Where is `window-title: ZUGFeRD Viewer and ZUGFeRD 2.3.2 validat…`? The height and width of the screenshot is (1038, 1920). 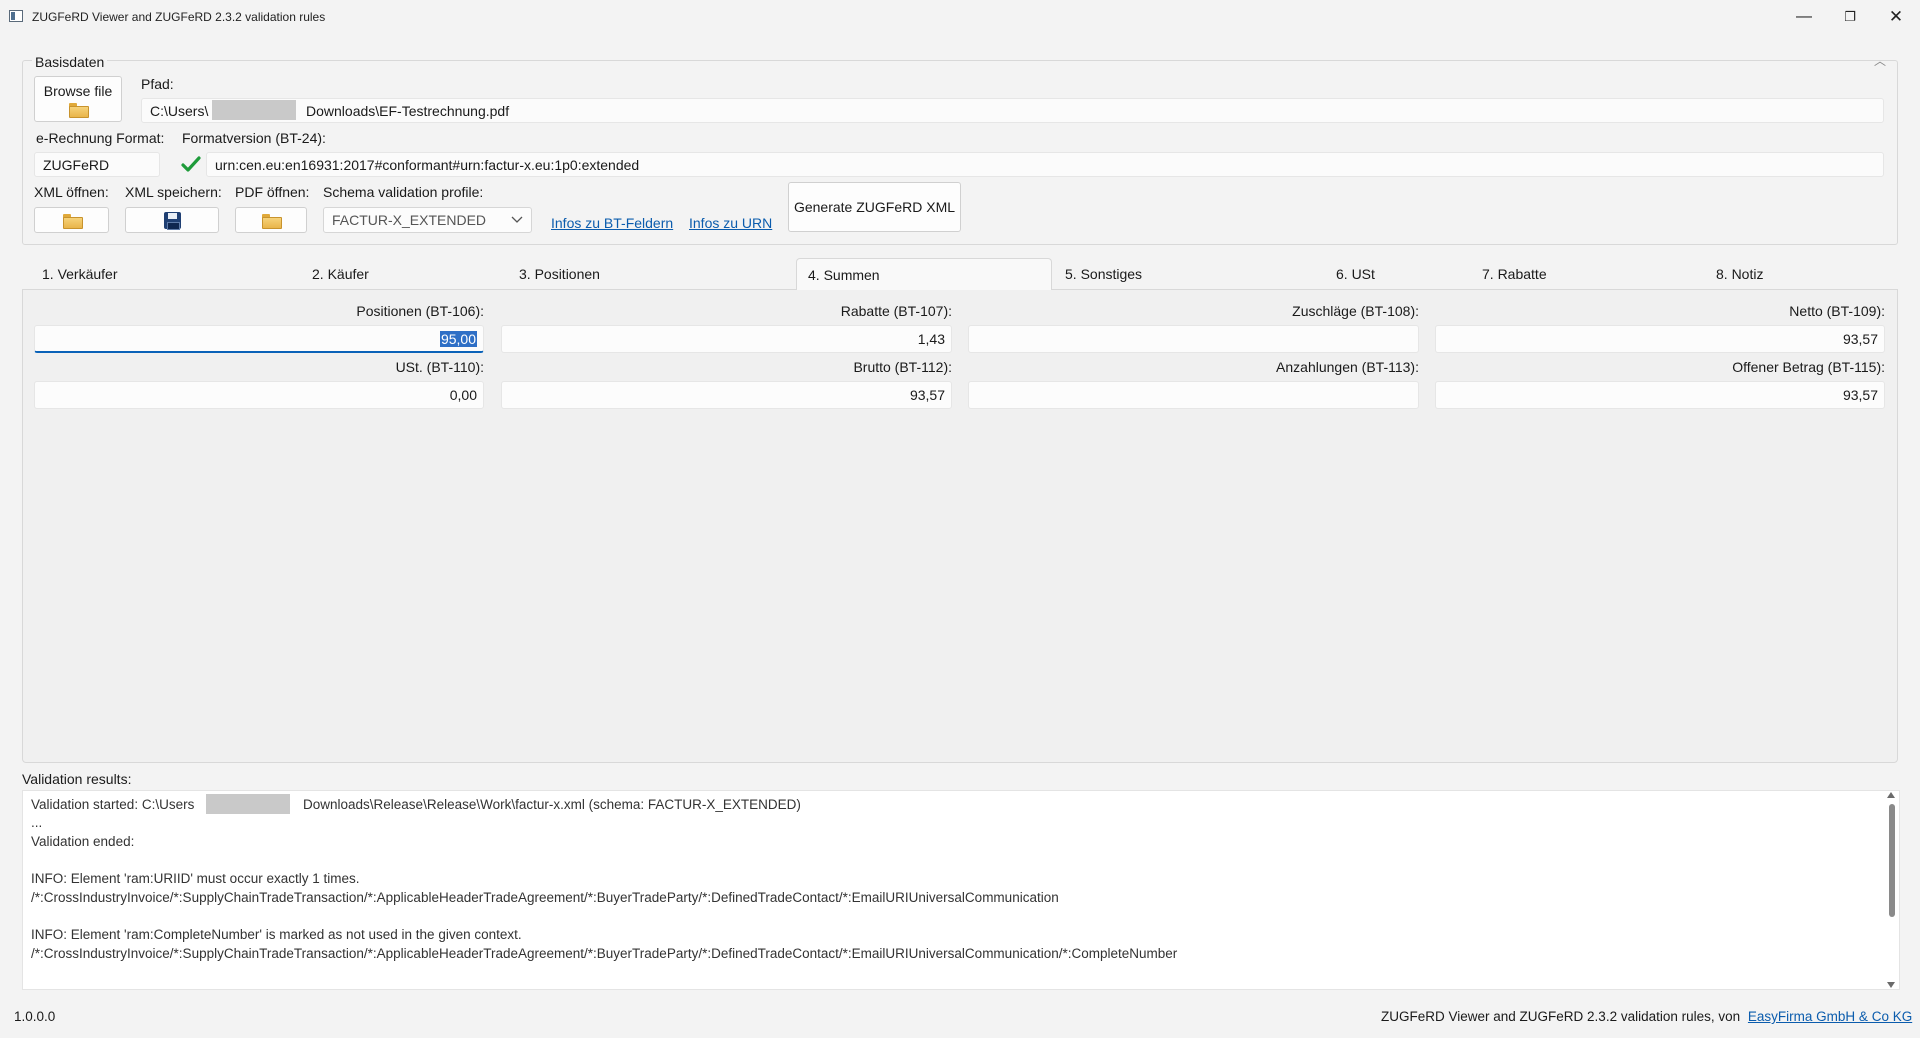 window-title: ZUGFeRD Viewer and ZUGFeRD 2.3.2 validat… is located at coordinates (179, 17).